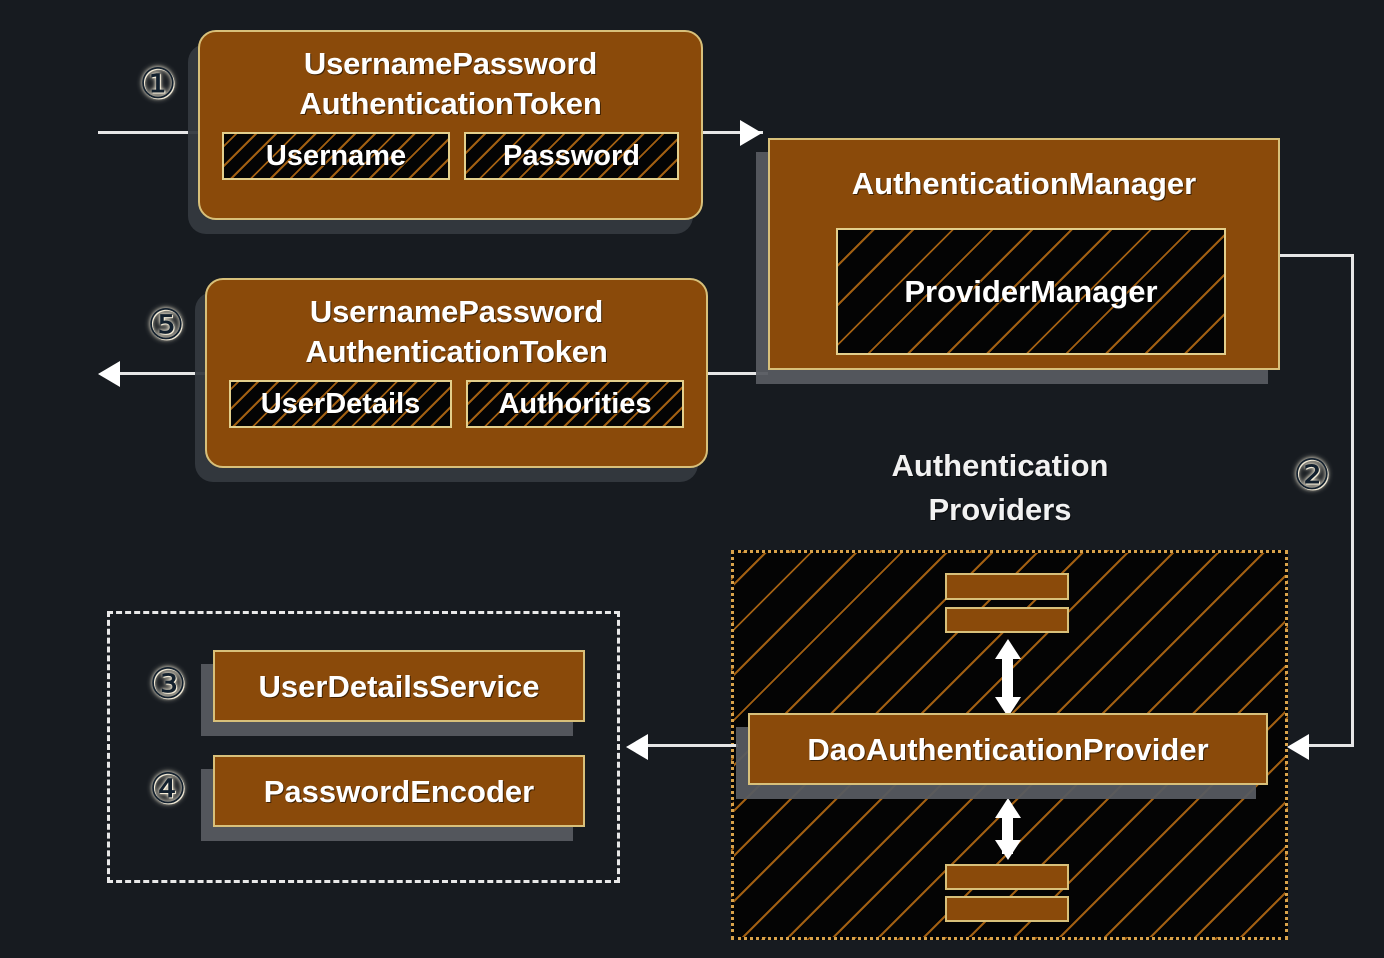  I want to click on step-number-3: ③, so click(168, 683).